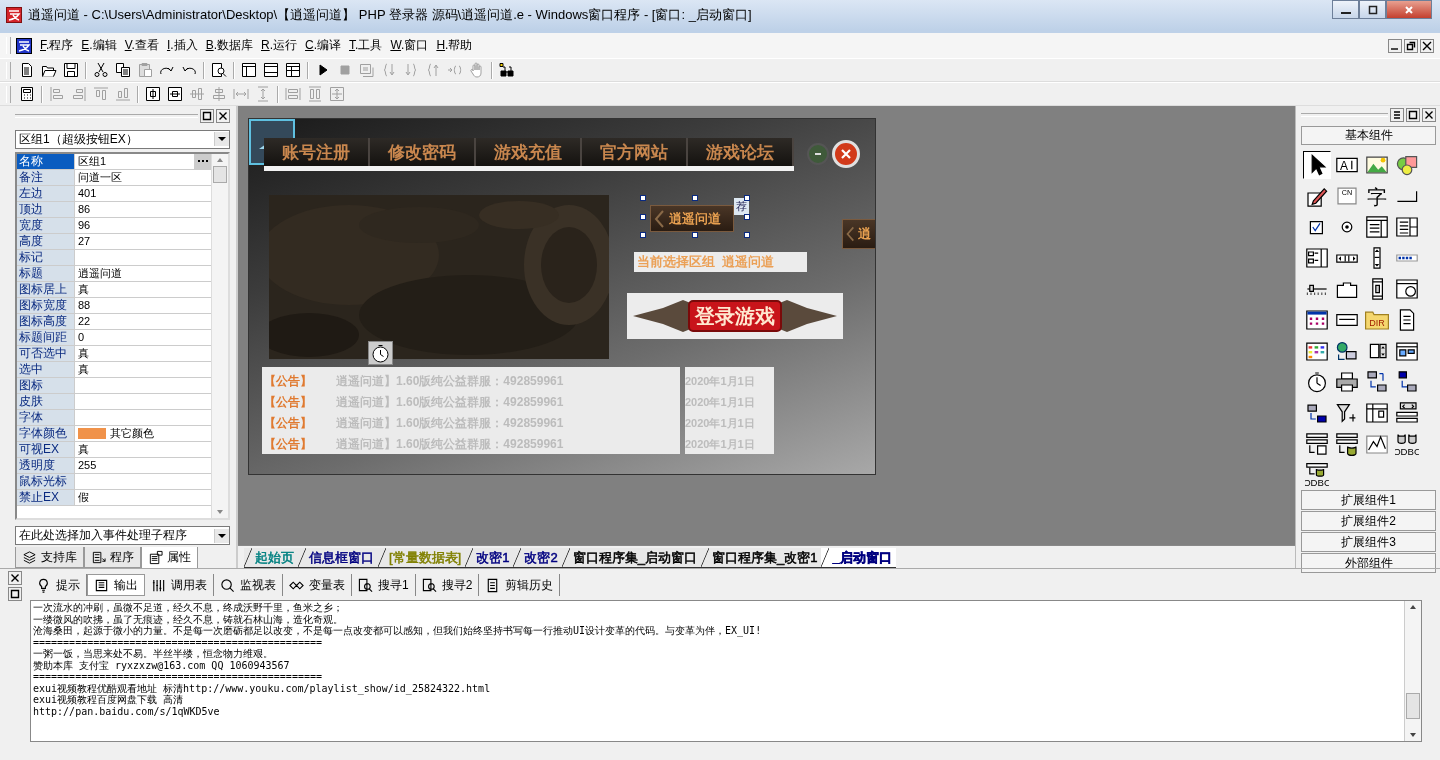 The height and width of the screenshot is (760, 1440). Describe the element at coordinates (366, 45) in the screenshot. I see `menu-item: T.工具` at that location.